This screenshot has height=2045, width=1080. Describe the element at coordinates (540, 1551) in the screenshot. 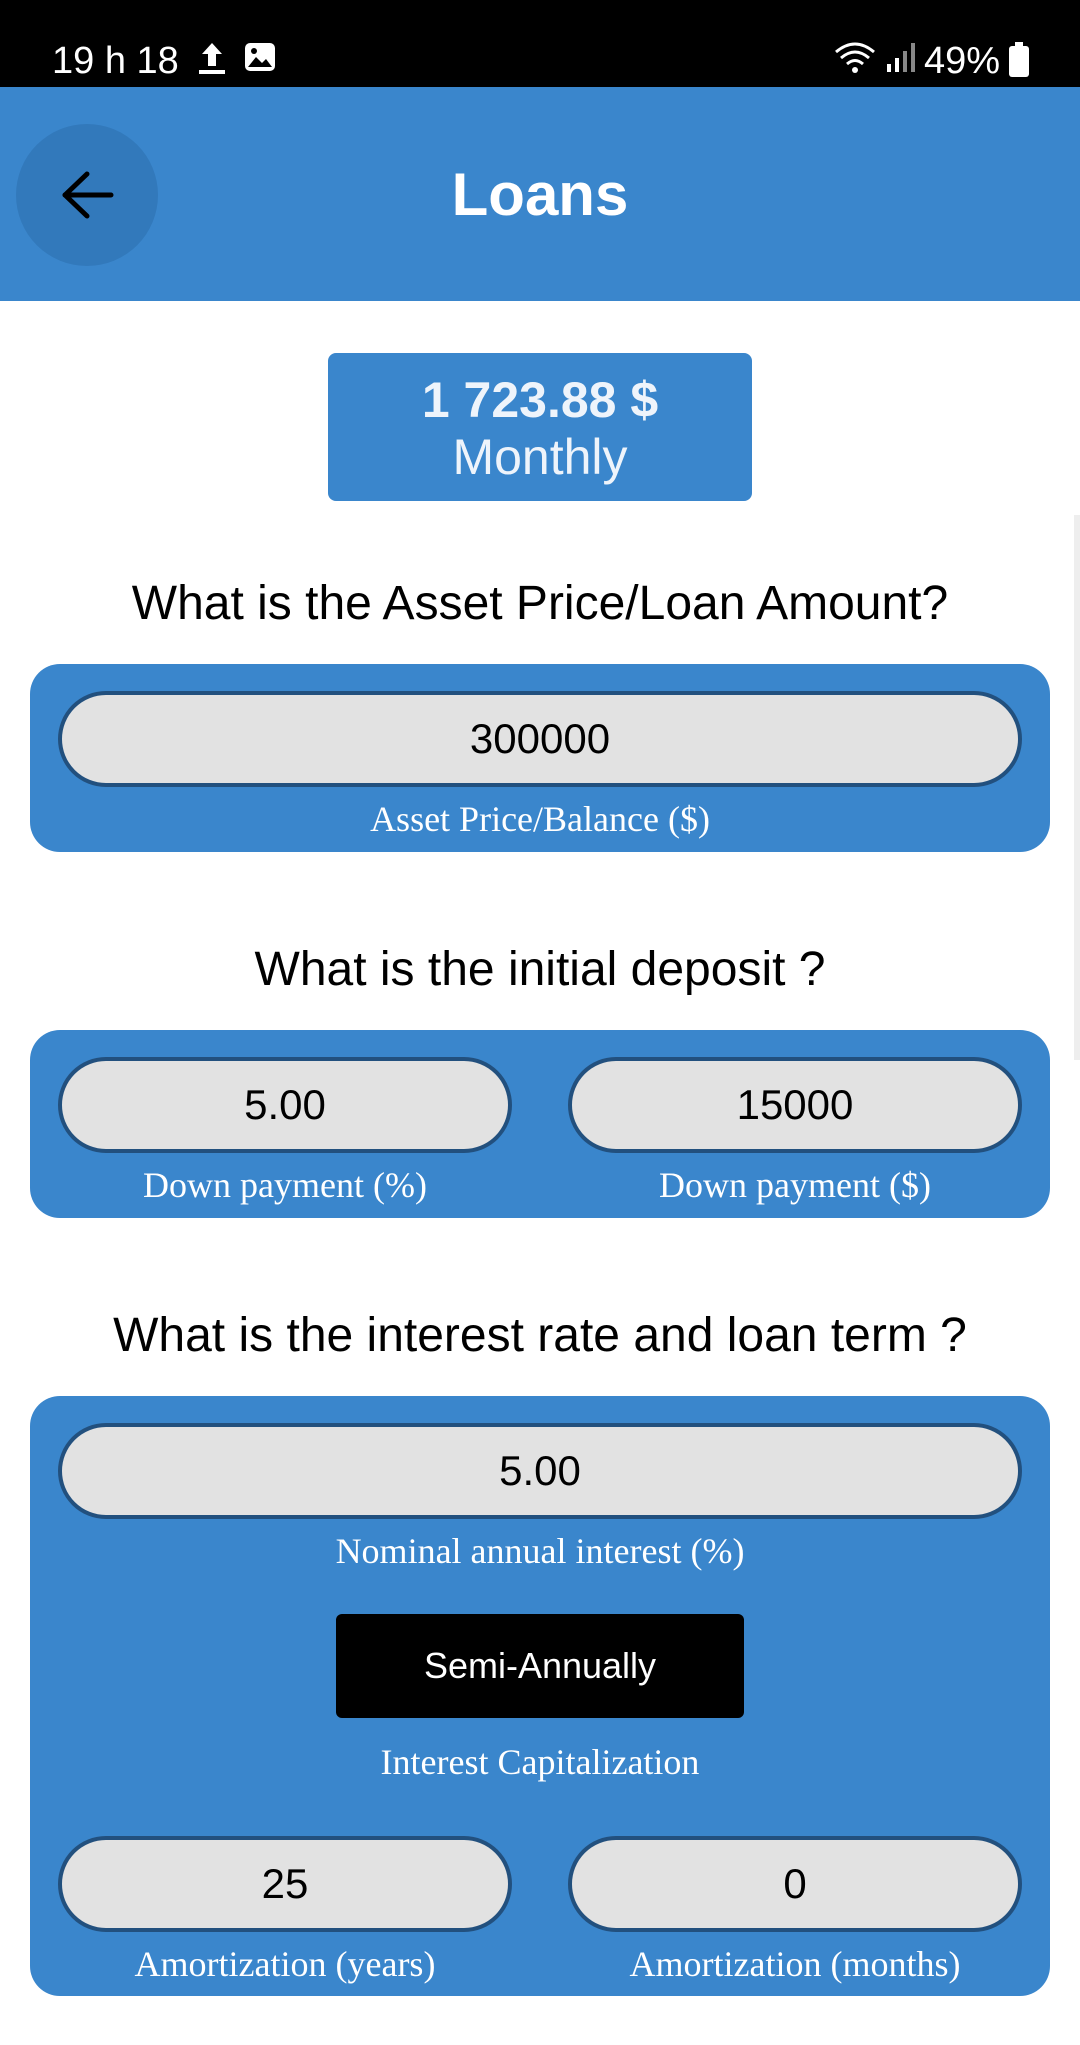

I see `interest-rate-label: Nominal annual interest (%)` at that location.